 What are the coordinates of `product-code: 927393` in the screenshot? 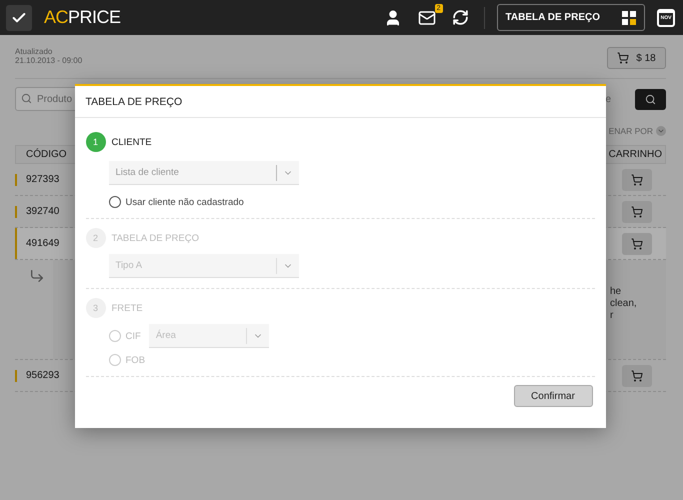 It's located at (37, 180).